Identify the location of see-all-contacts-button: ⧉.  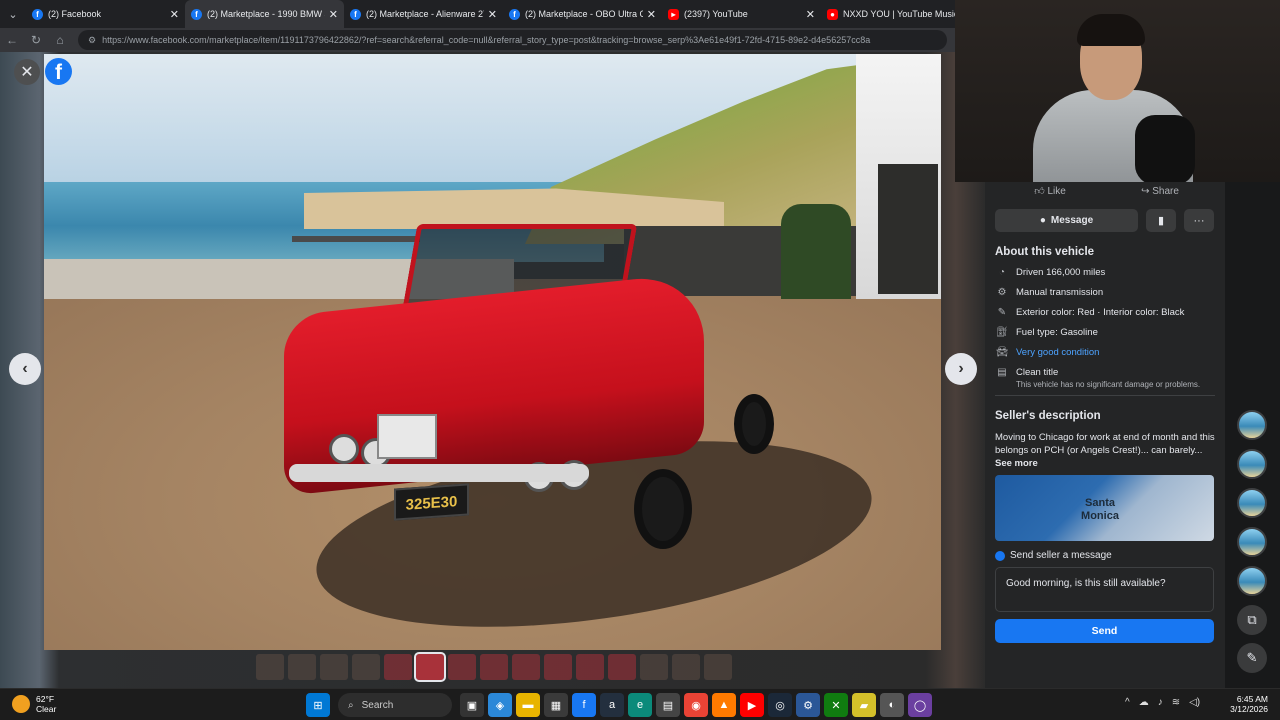
(1252, 620).